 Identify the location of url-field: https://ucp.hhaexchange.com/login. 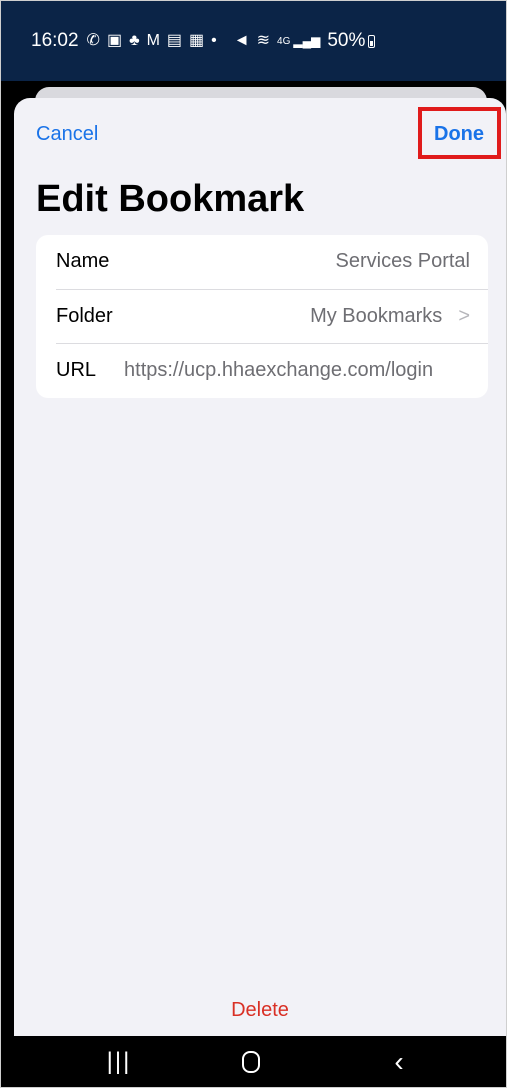
(278, 370).